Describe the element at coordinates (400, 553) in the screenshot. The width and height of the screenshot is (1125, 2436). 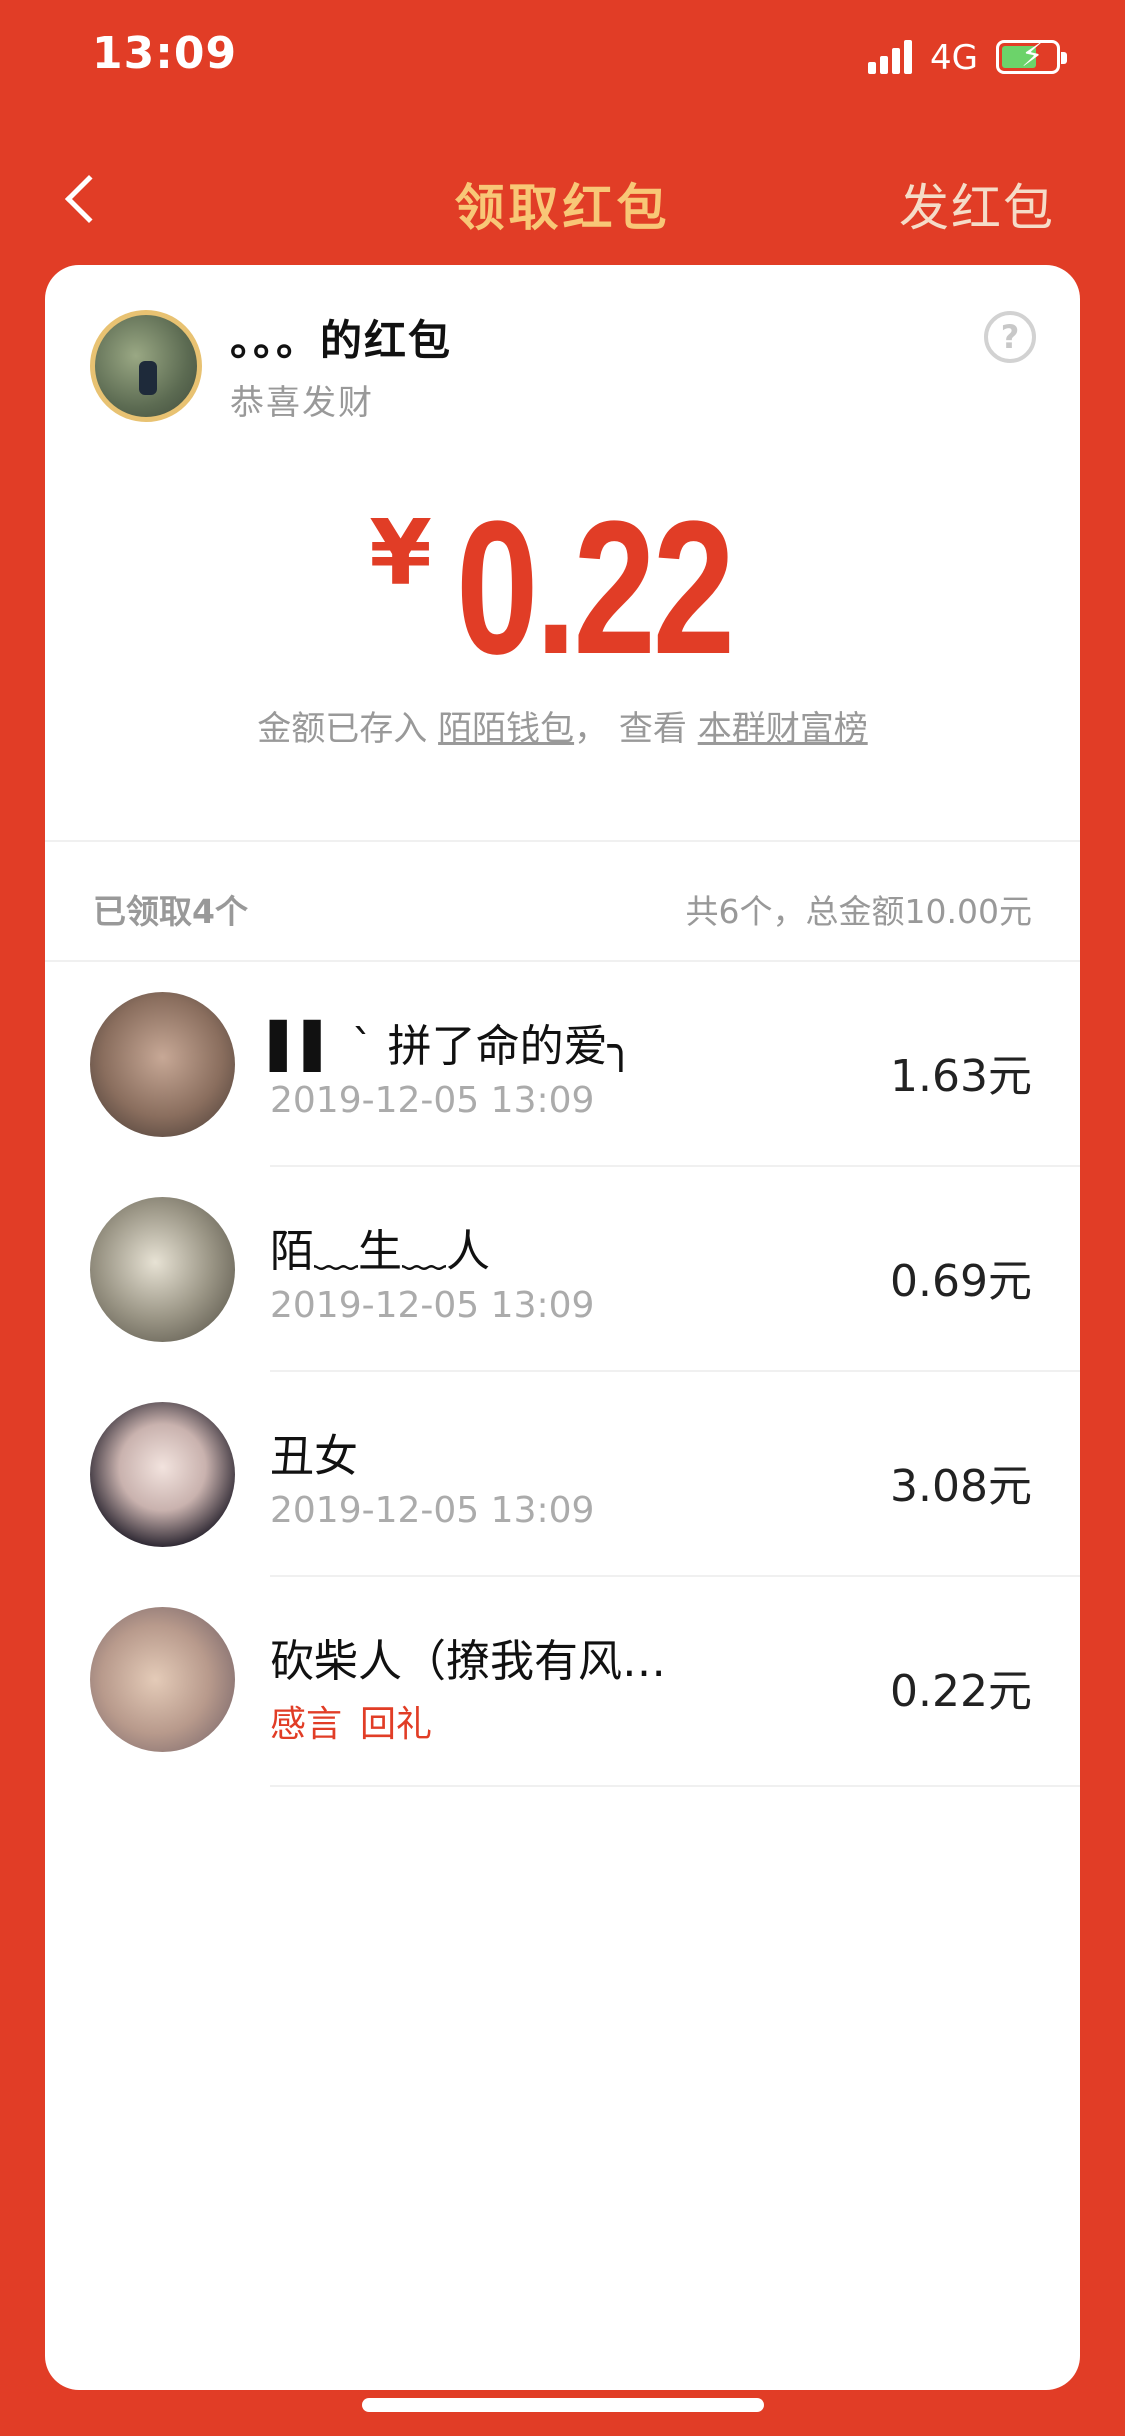
I see `currency-symbol: ¥` at that location.